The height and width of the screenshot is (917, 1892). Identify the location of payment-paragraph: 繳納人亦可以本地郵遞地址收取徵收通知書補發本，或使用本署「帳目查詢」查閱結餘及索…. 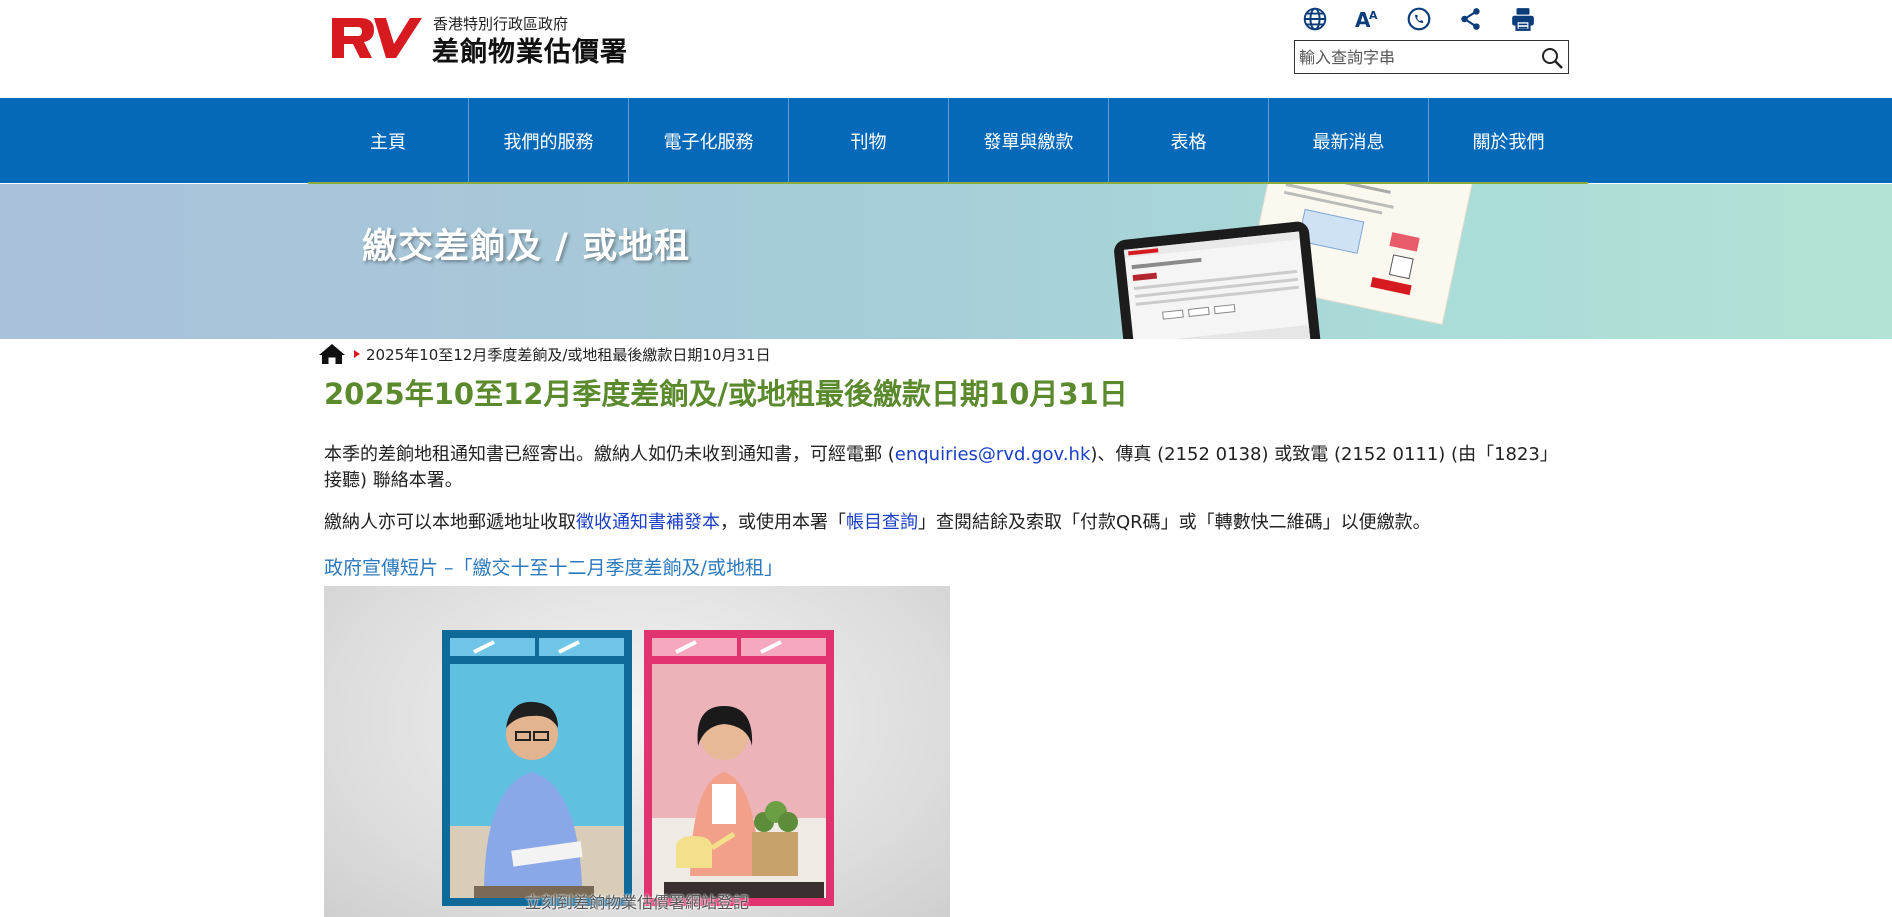
(949, 523).